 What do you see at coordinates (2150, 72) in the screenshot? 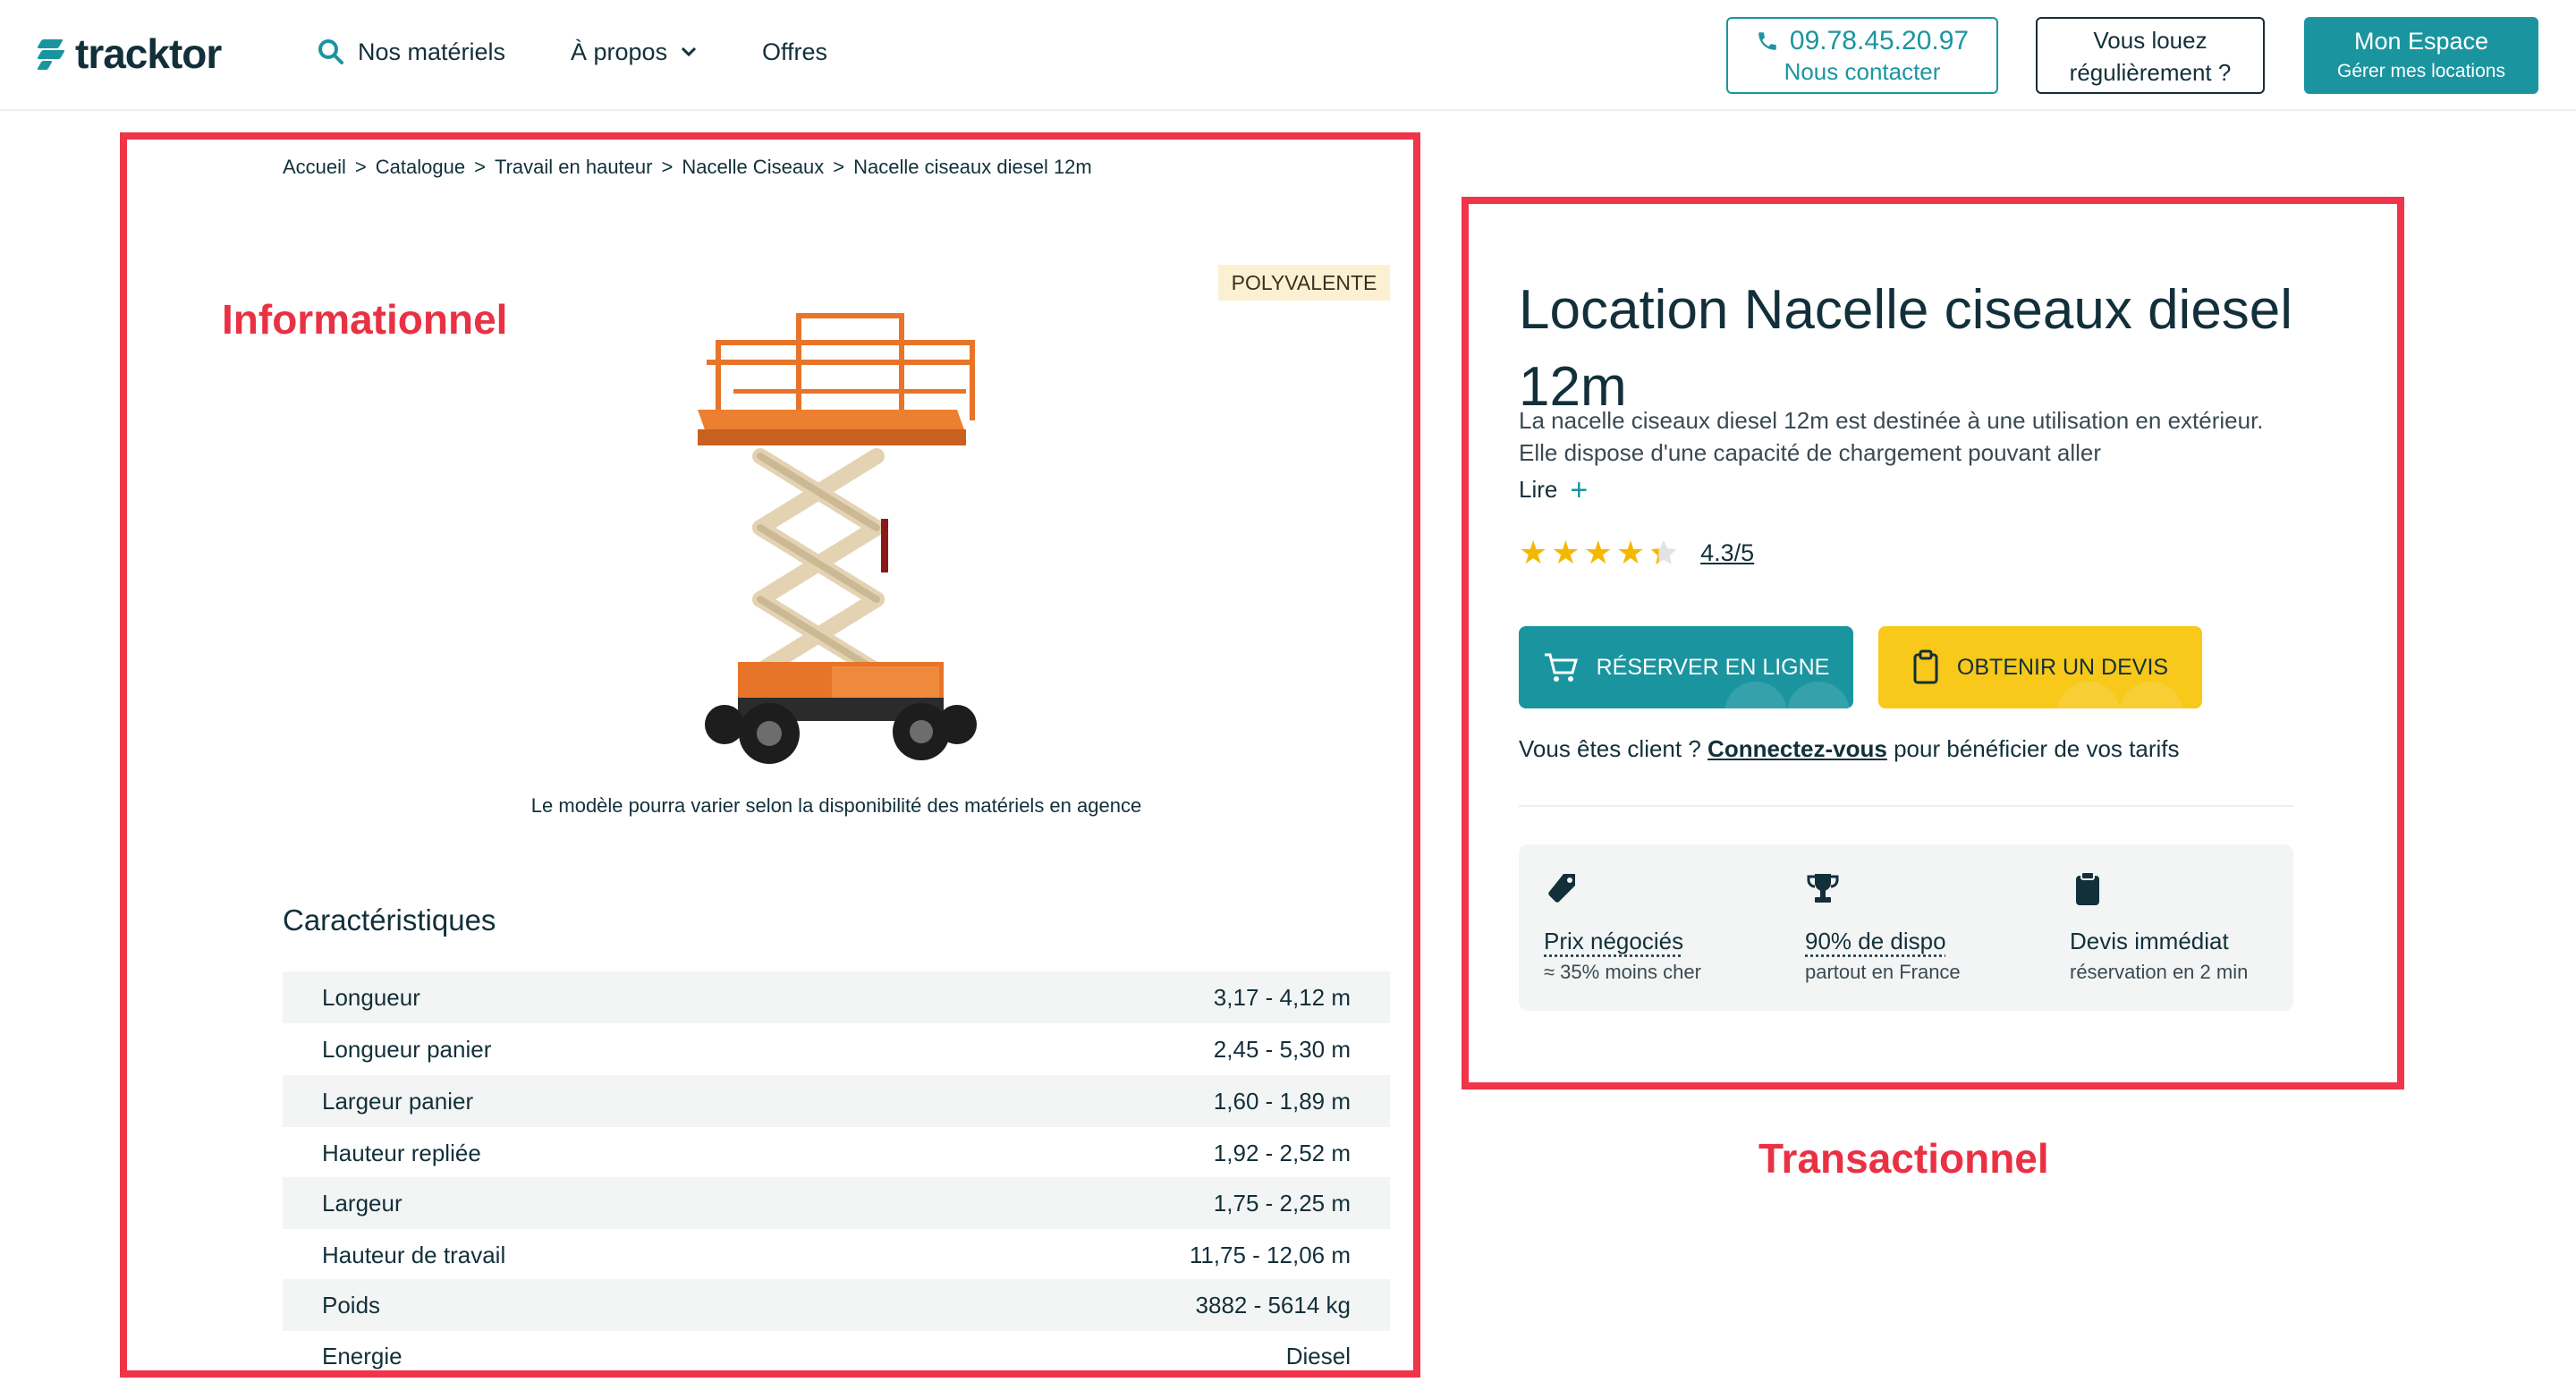
I see `regular-line2: régulièrement ?` at bounding box center [2150, 72].